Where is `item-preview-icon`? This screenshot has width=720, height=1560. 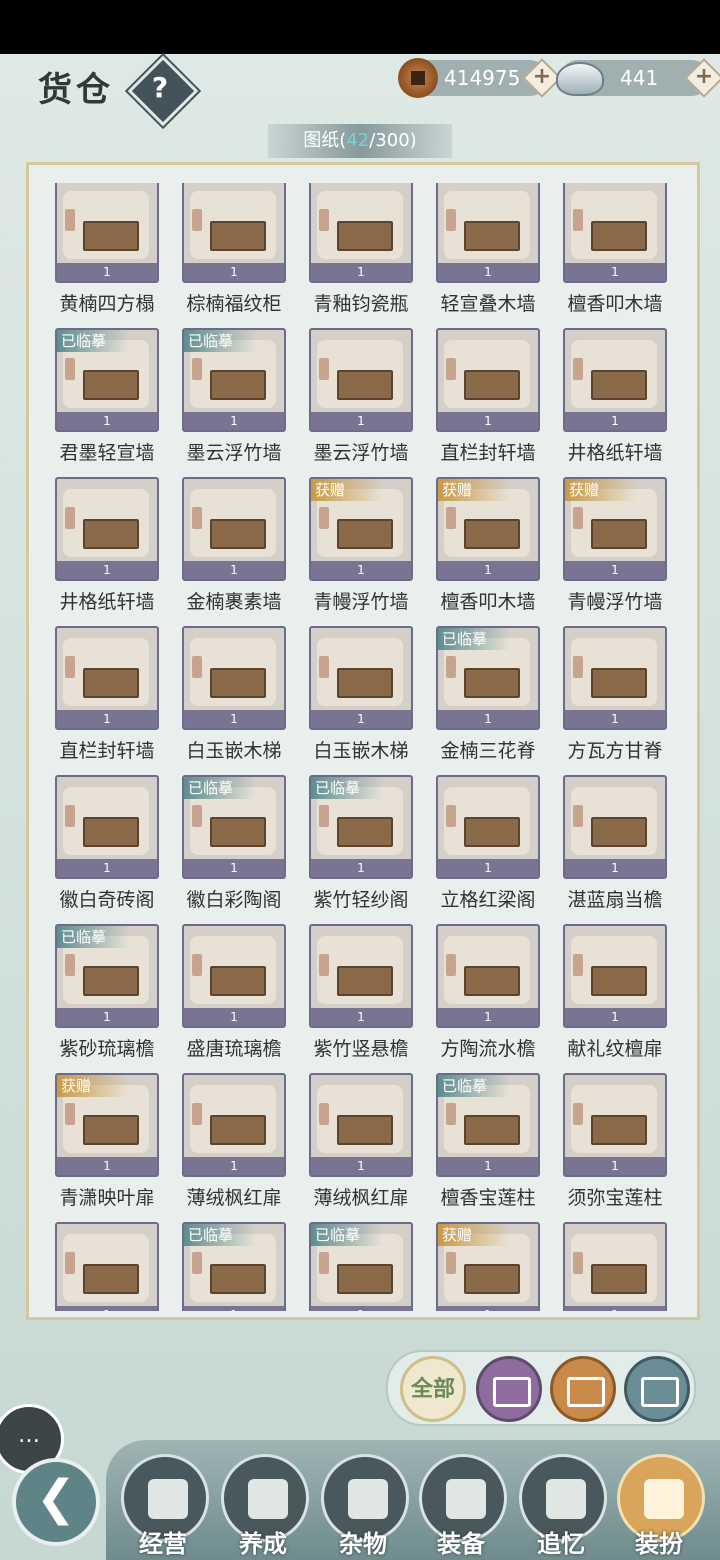 item-preview-icon is located at coordinates (492, 683).